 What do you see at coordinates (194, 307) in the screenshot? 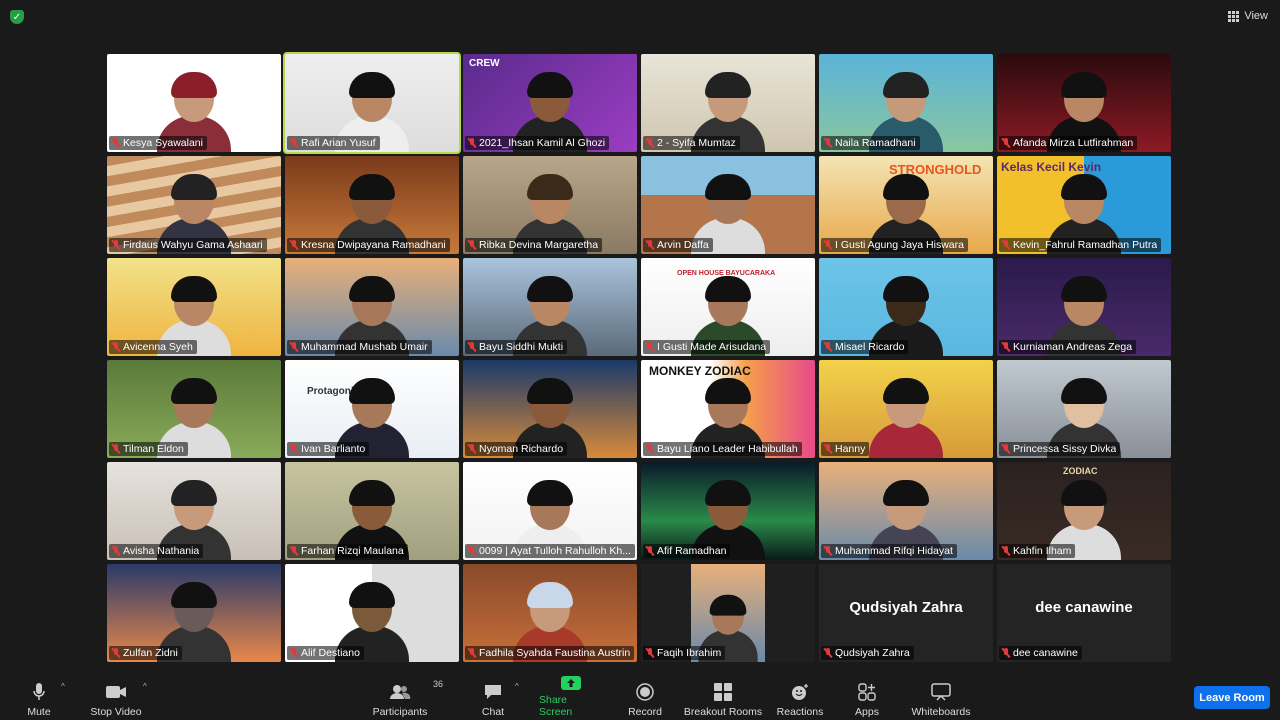
I see `video-tile: Avicenna Syeh` at bounding box center [194, 307].